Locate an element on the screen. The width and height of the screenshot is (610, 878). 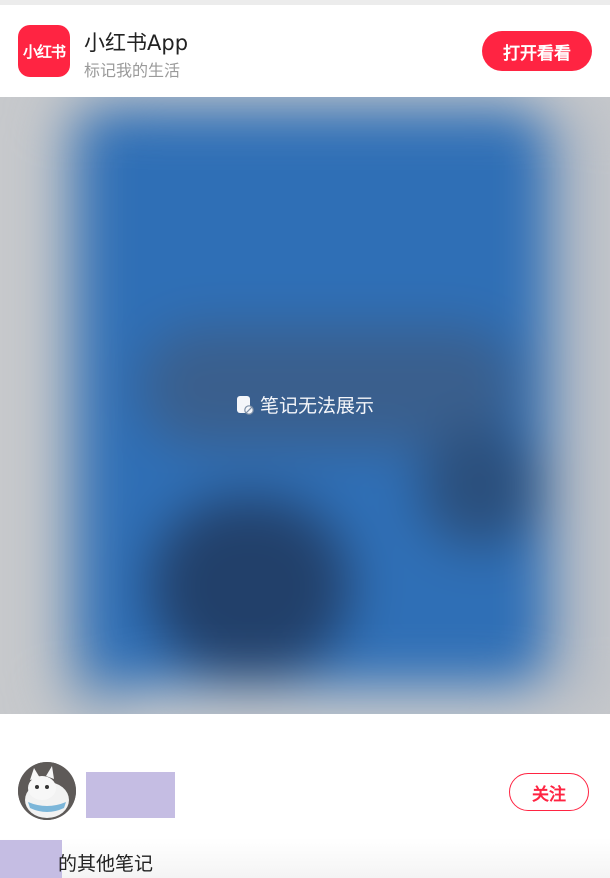
app-logo-text: 小红书 is located at coordinates (44, 51).